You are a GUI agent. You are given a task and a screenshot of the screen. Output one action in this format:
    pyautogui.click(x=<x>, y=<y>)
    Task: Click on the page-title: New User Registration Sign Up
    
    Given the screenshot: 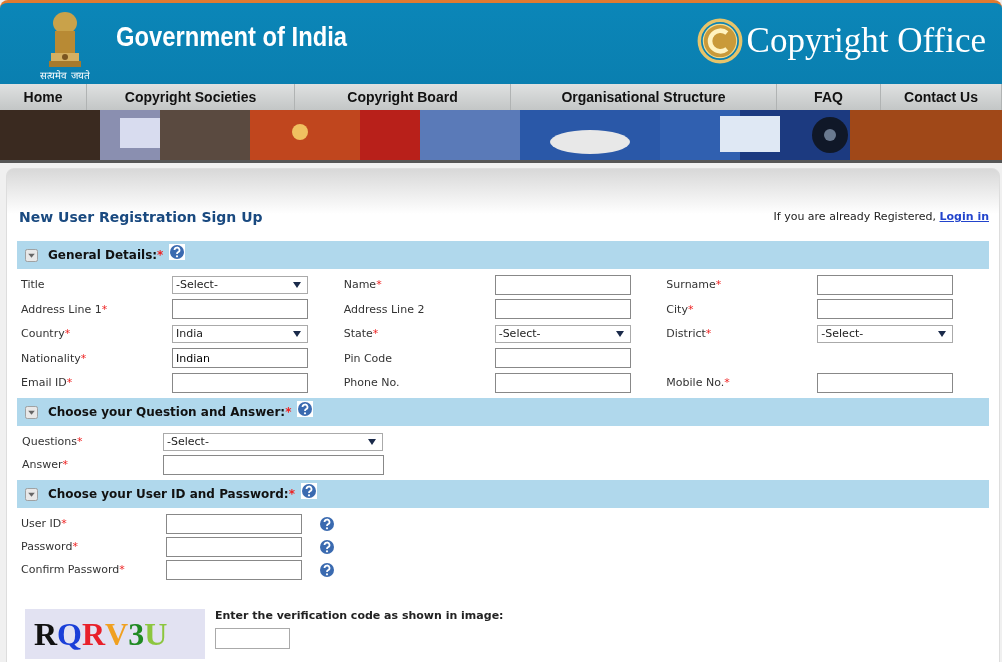 What is the action you would take?
    pyautogui.click(x=141, y=217)
    